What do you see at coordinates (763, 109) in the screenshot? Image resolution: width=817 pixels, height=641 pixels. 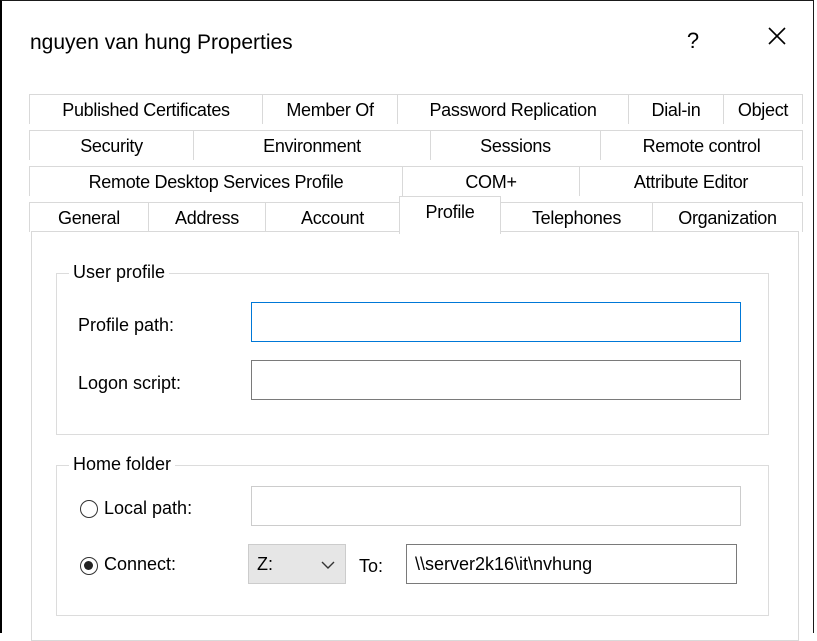 I see `tab-object: Object` at bounding box center [763, 109].